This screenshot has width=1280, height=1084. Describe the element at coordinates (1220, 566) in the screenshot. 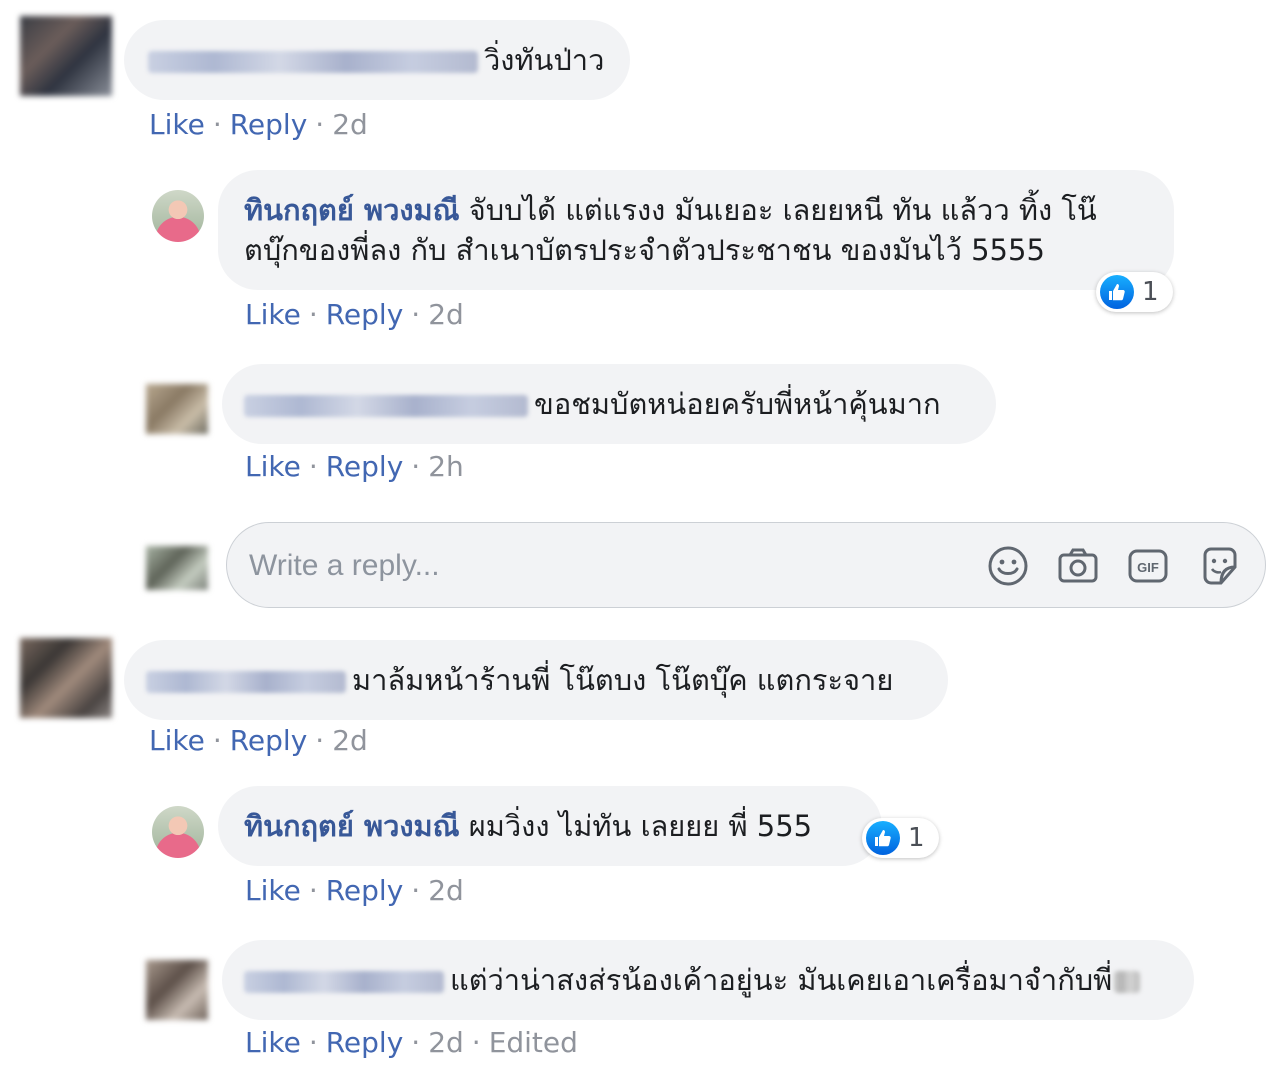

I see `sticker-icon` at that location.